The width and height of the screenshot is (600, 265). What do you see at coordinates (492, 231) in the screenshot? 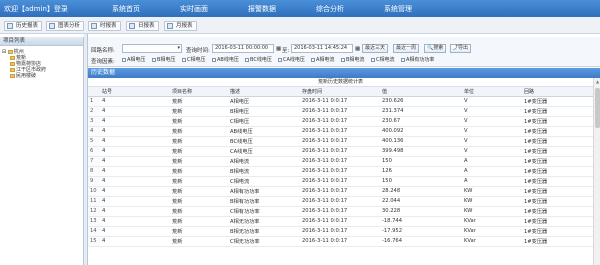
I see `table-cell: KVar` at bounding box center [492, 231].